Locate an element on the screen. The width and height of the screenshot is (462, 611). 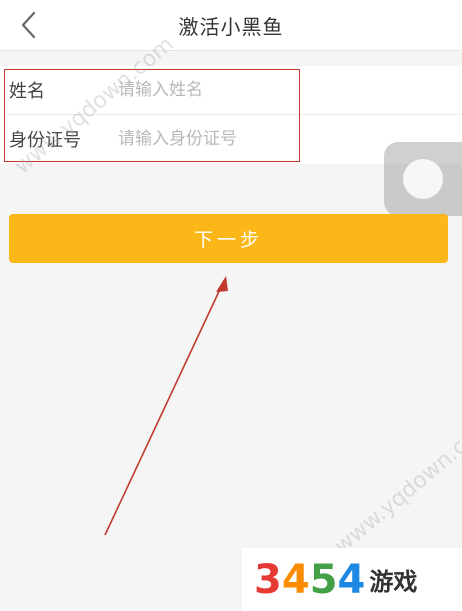
next-step-button: 下一步 is located at coordinates (228, 238).